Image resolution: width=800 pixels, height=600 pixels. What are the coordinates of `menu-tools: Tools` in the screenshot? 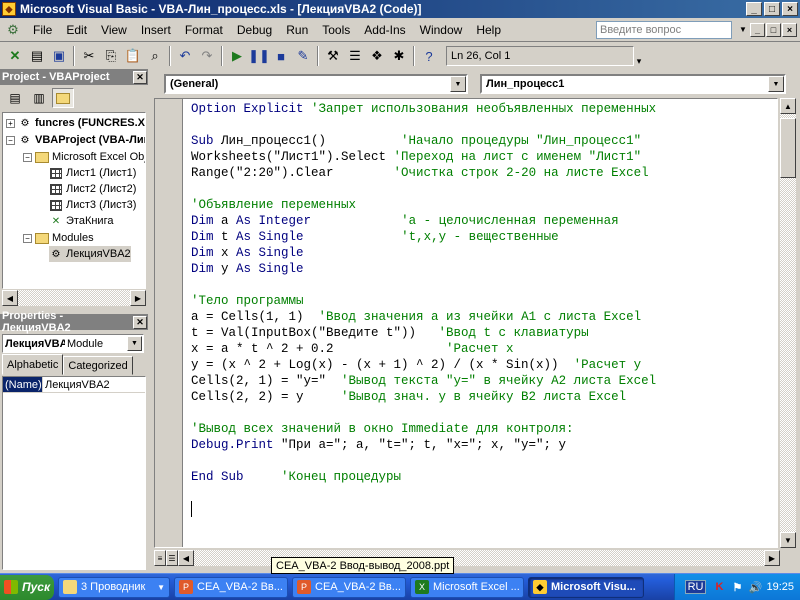 It's located at (336, 30).